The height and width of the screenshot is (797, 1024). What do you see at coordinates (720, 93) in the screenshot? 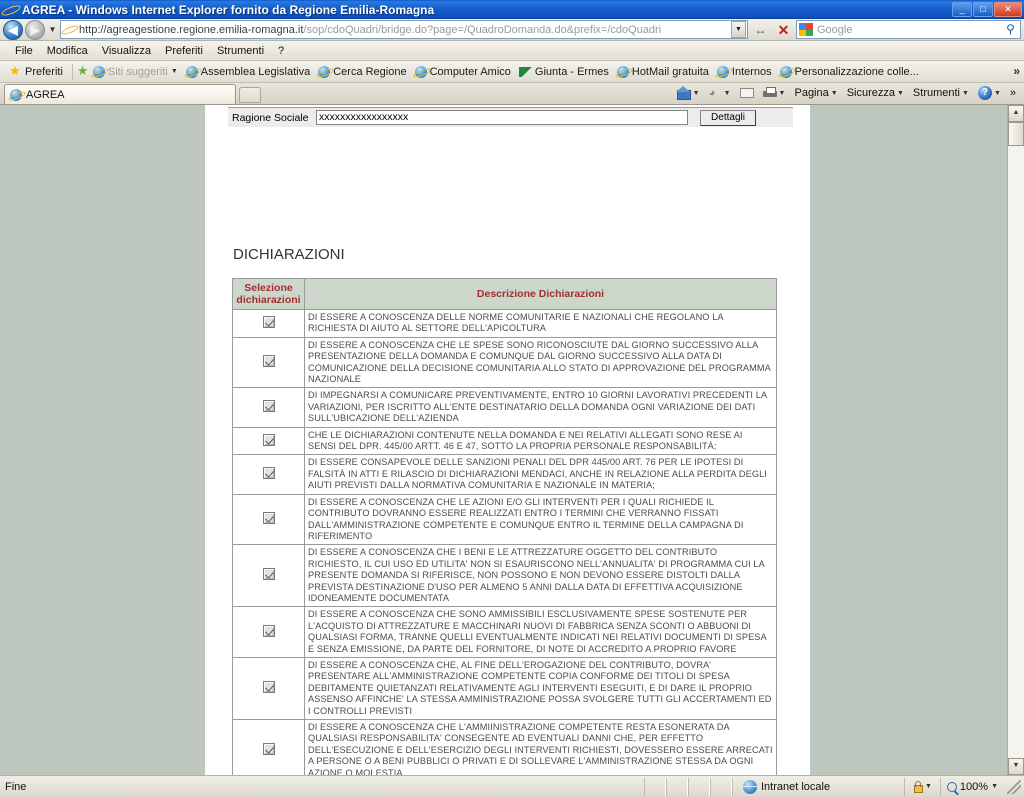
I see `feeds-button: ◕ ▼` at bounding box center [720, 93].